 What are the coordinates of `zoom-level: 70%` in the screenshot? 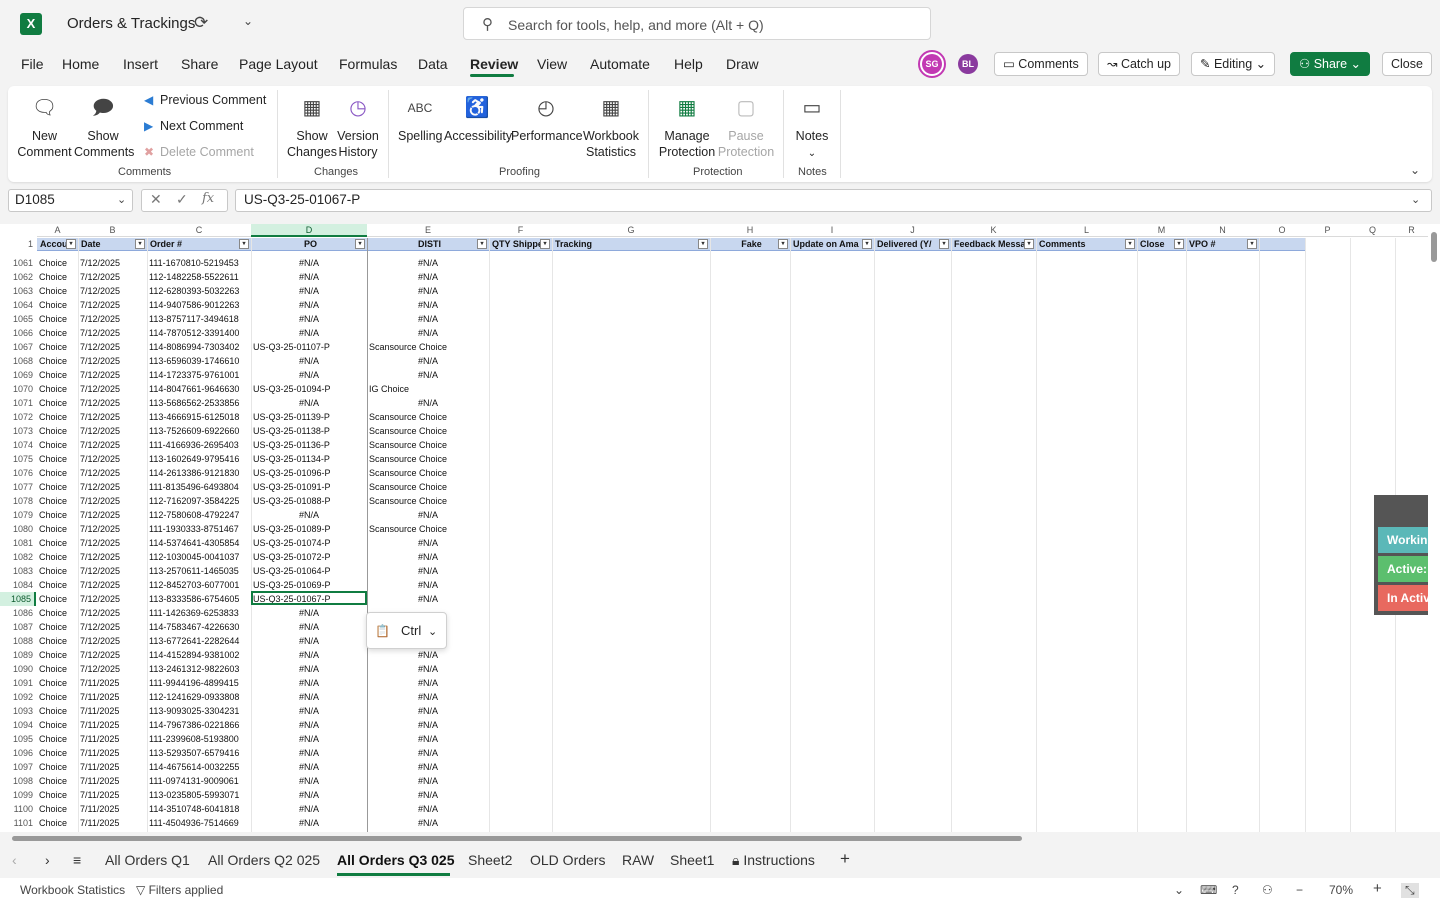 It's located at (1341, 890).